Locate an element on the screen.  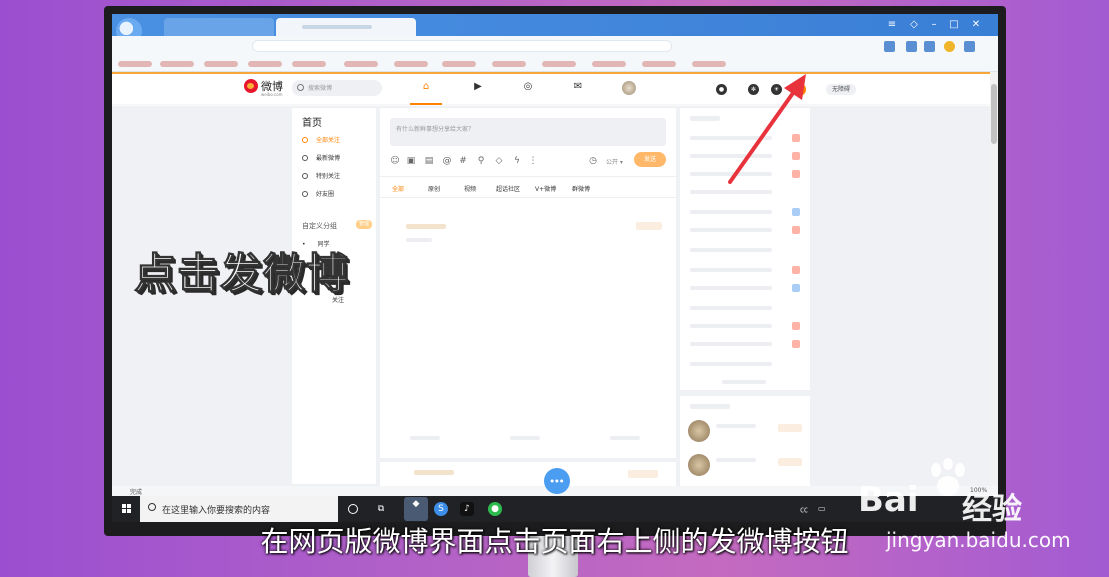
user-avatar is located at coordinates (629, 88).